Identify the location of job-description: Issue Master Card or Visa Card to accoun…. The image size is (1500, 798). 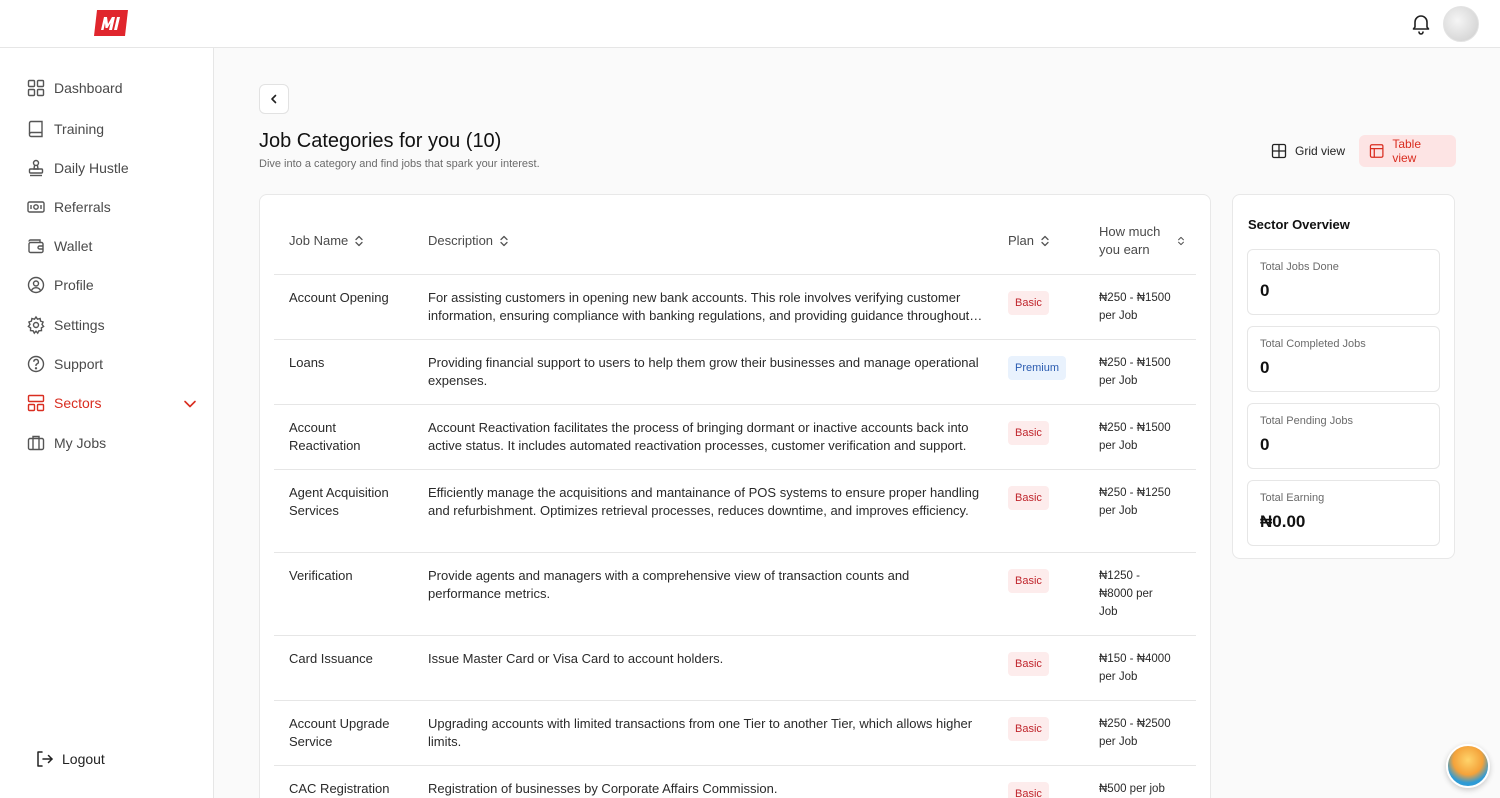
(576, 658).